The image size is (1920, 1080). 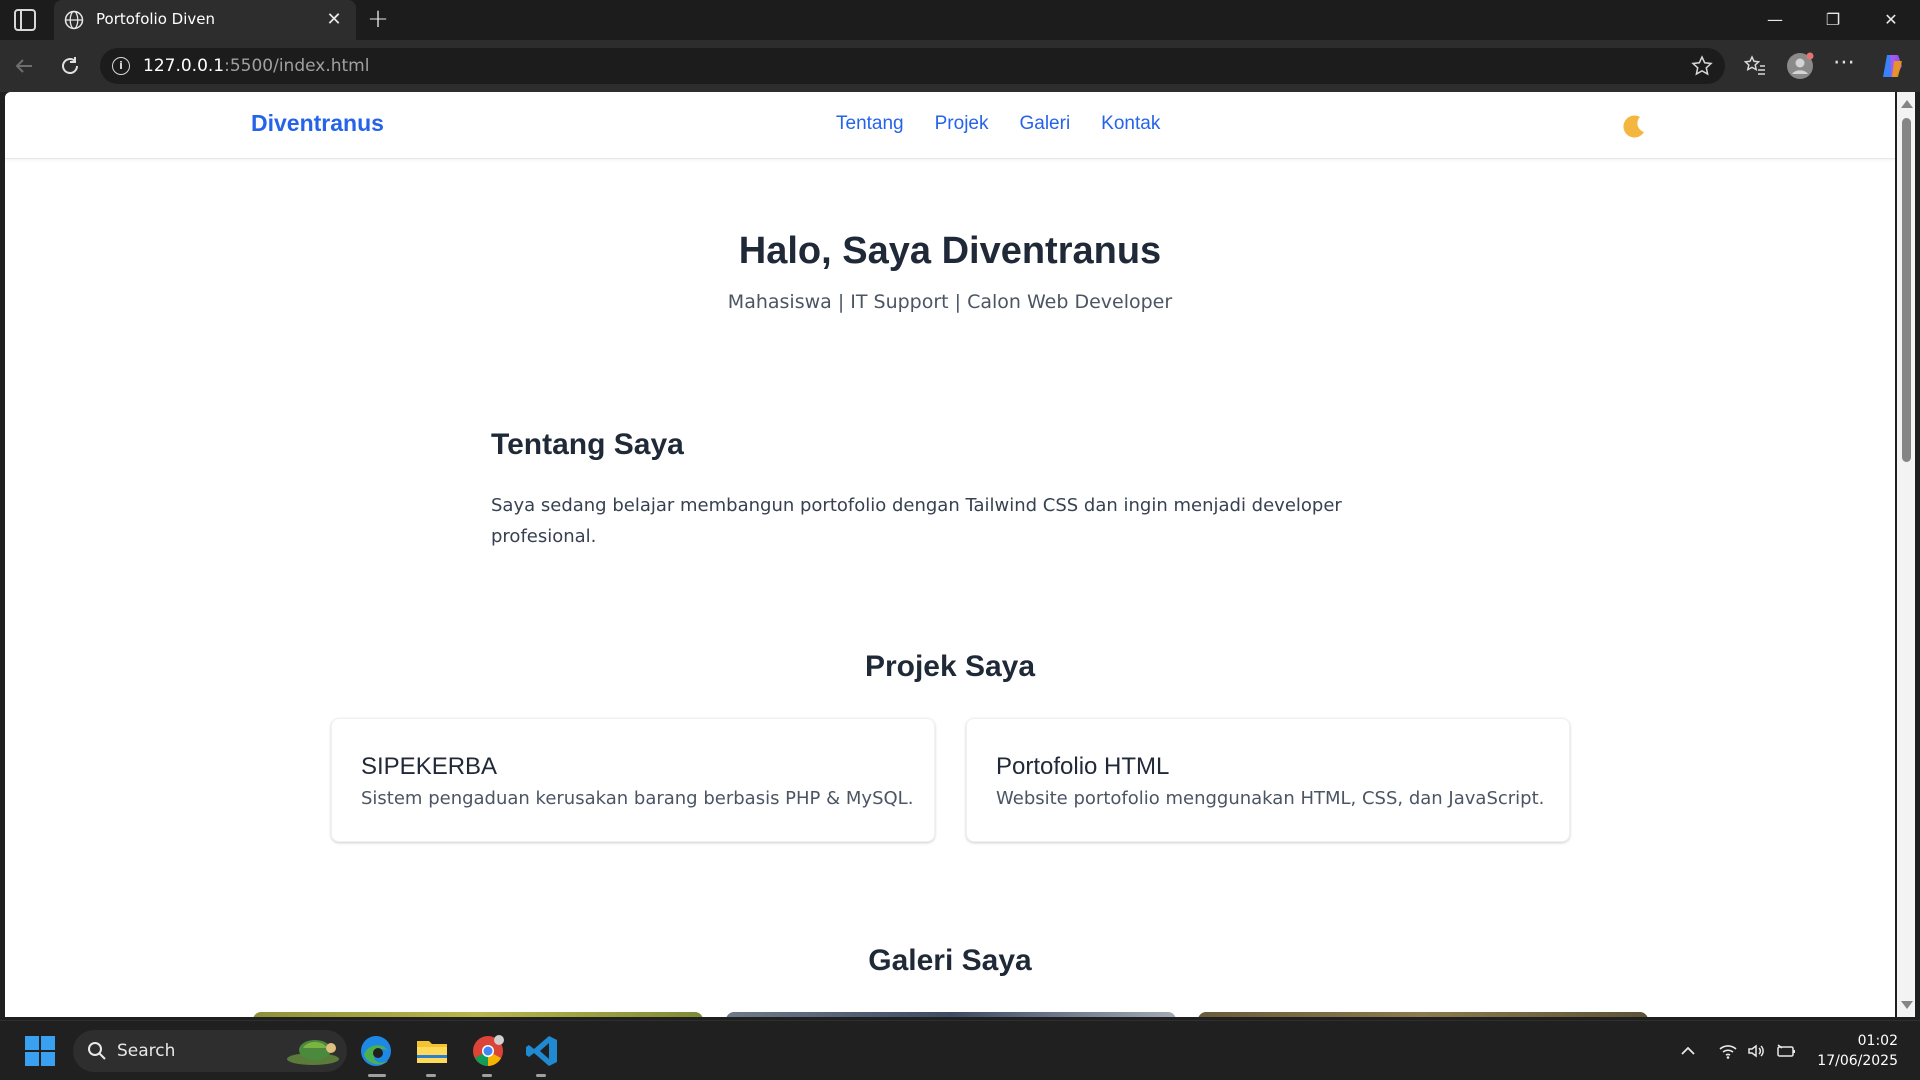 What do you see at coordinates (1906, 554) in the screenshot?
I see `page-scrollbar` at bounding box center [1906, 554].